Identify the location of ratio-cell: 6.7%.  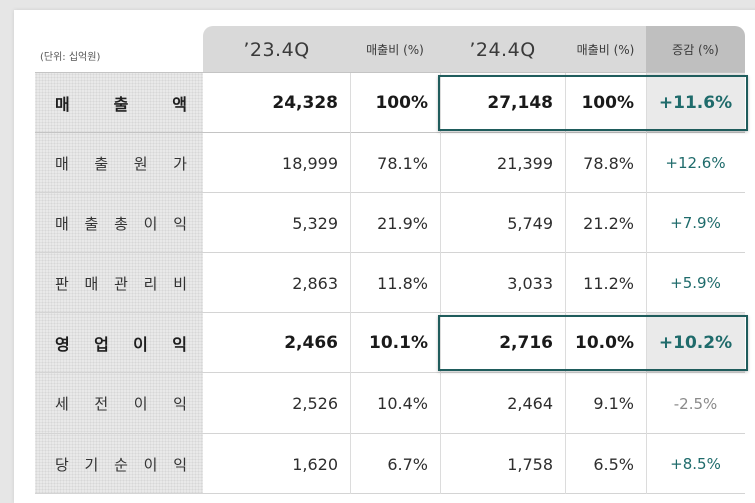
(407, 464).